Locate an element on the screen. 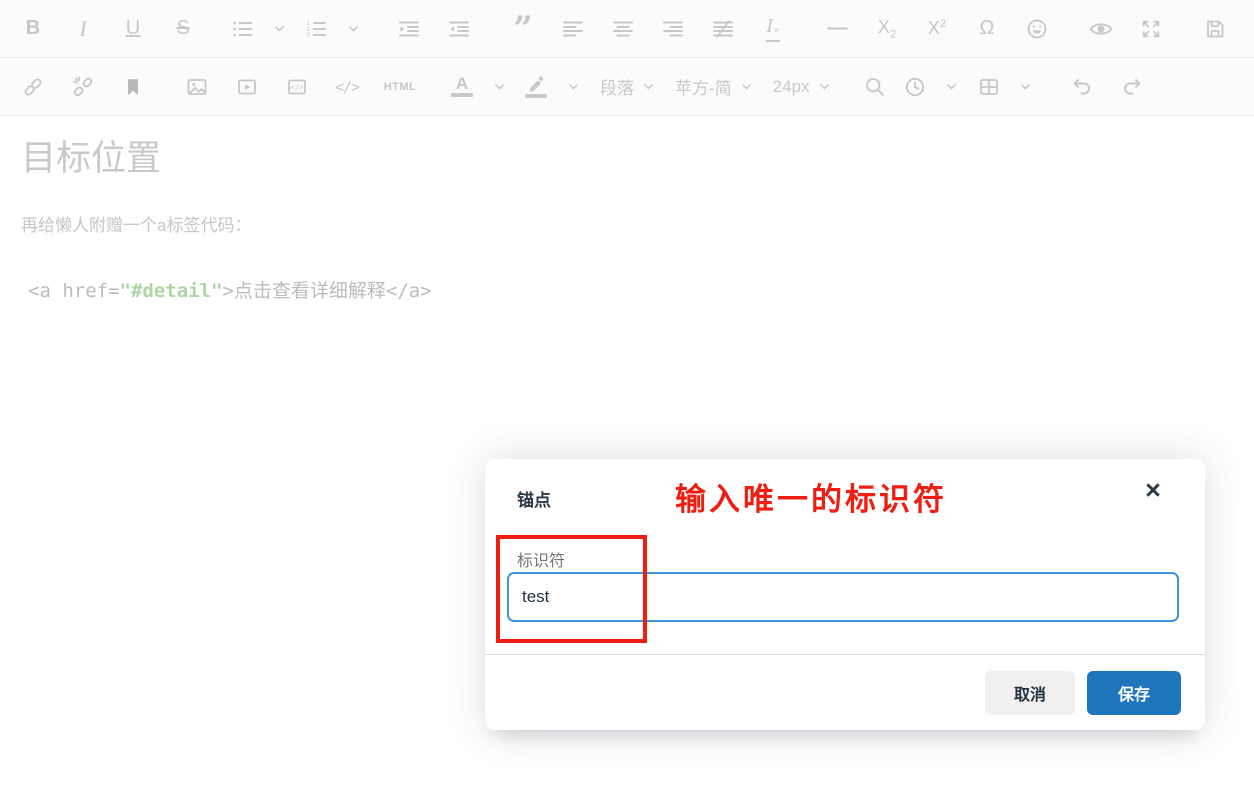 Image resolution: width=1254 pixels, height=799 pixels. omega-icon: Ω is located at coordinates (987, 28).